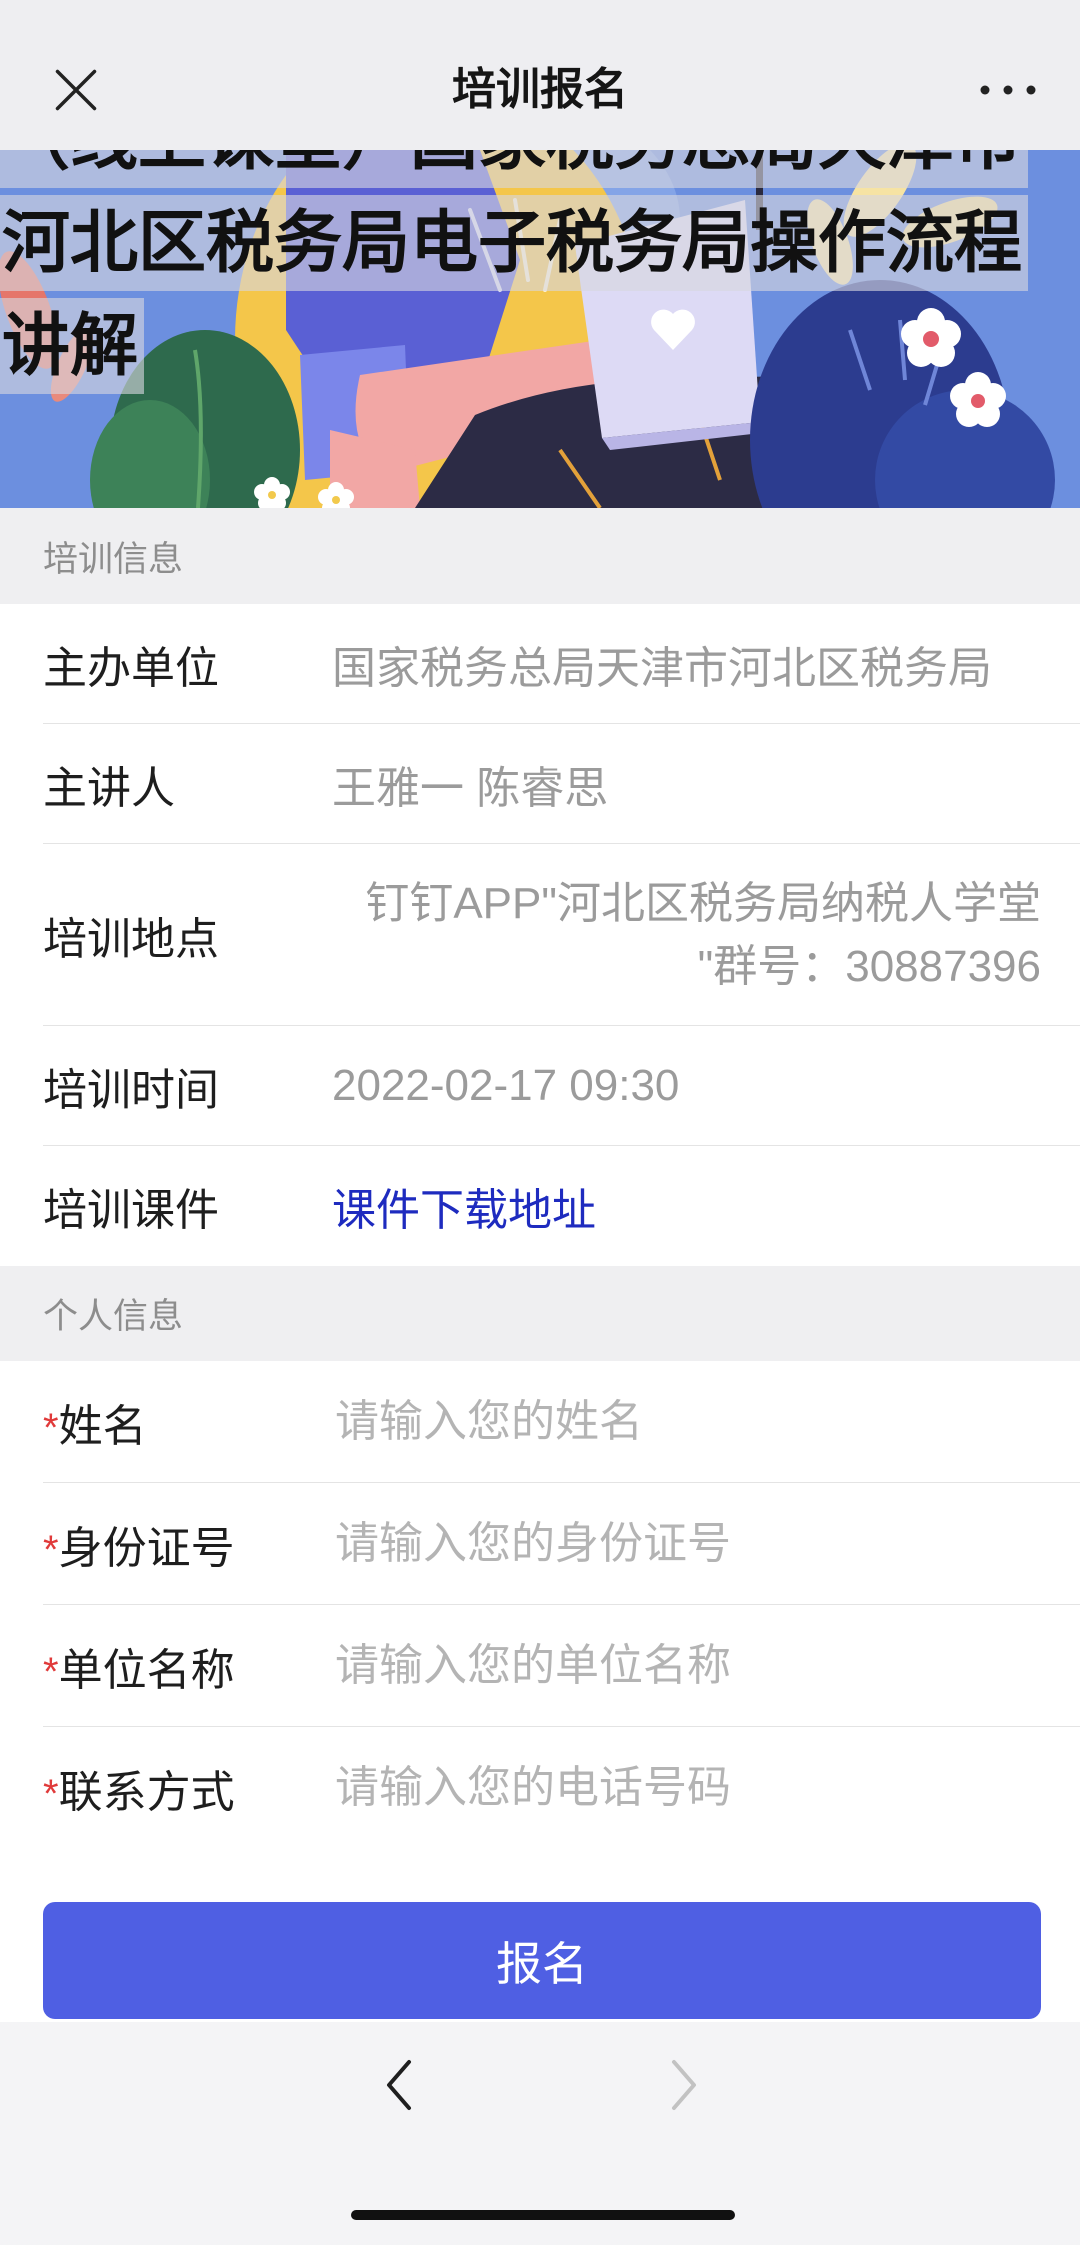  Describe the element at coordinates (506, 1085) in the screenshot. I see `time-value: 2022-02-17 09:30` at that location.